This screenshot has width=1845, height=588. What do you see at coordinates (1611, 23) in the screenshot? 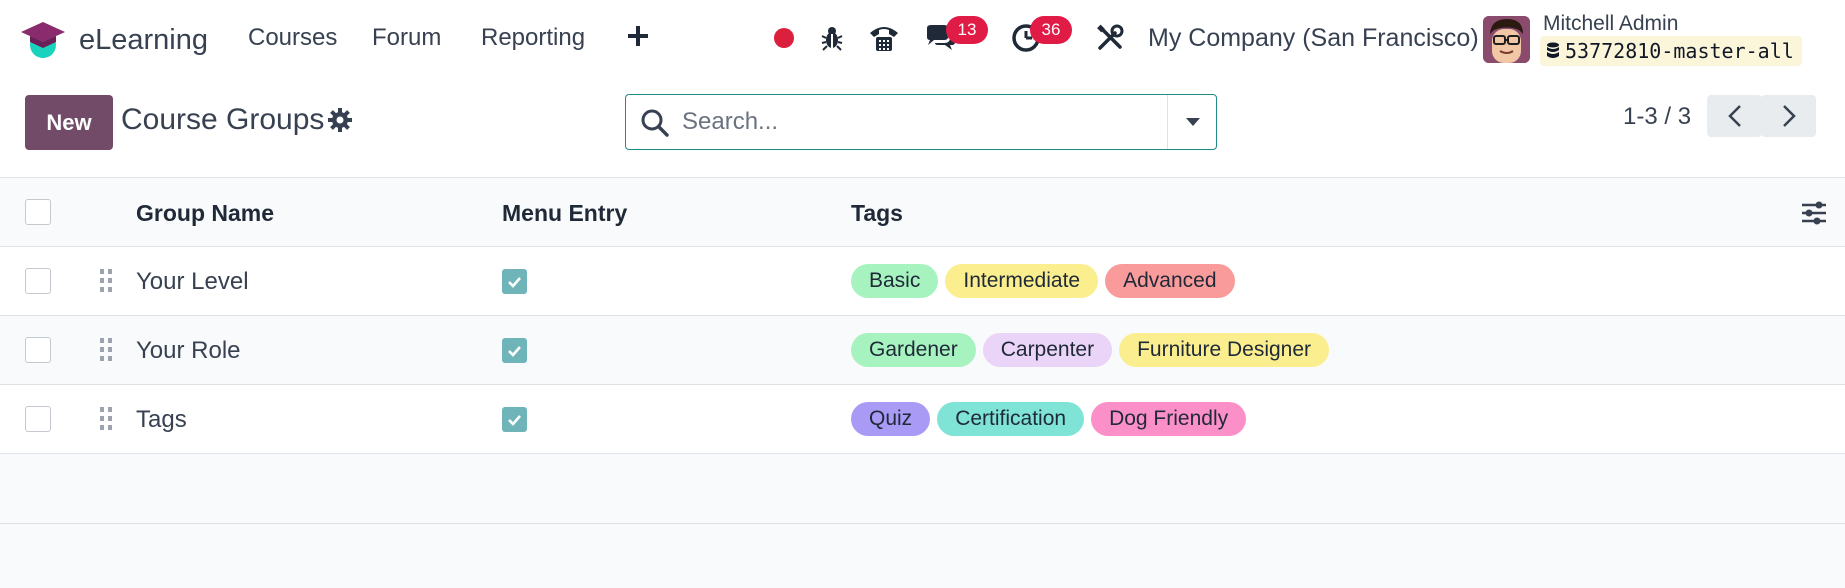
I see `user-name: Mitchell Admin` at bounding box center [1611, 23].